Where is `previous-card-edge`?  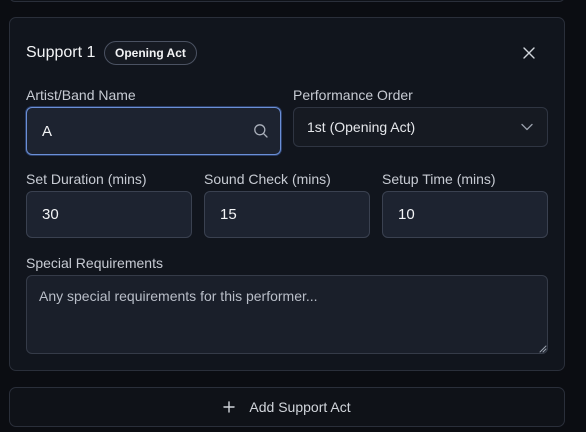 previous-card-edge is located at coordinates (287, 1).